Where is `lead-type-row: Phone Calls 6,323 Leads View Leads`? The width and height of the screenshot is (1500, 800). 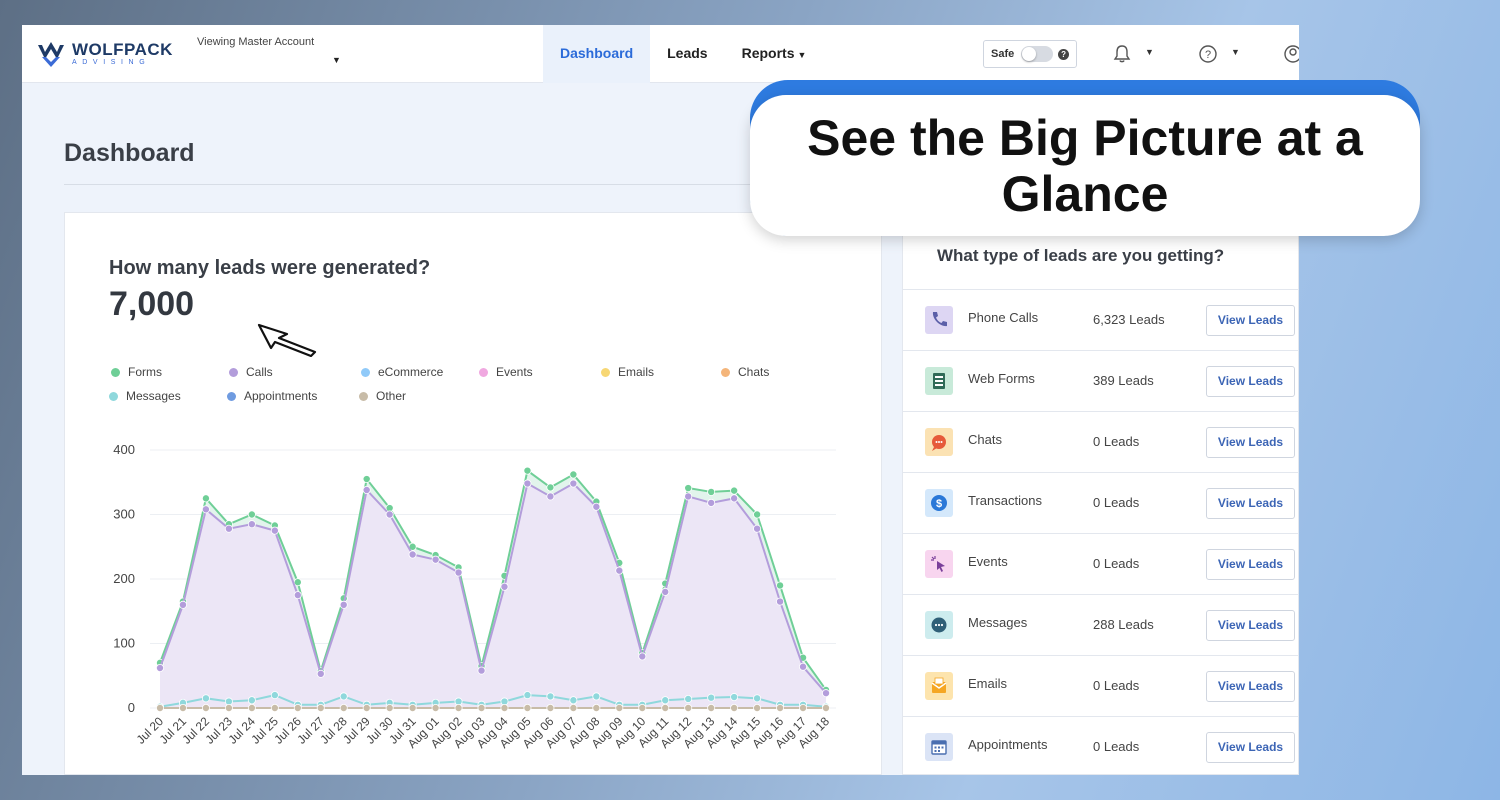
lead-type-row: Phone Calls 6,323 Leads View Leads is located at coordinates (1101, 319).